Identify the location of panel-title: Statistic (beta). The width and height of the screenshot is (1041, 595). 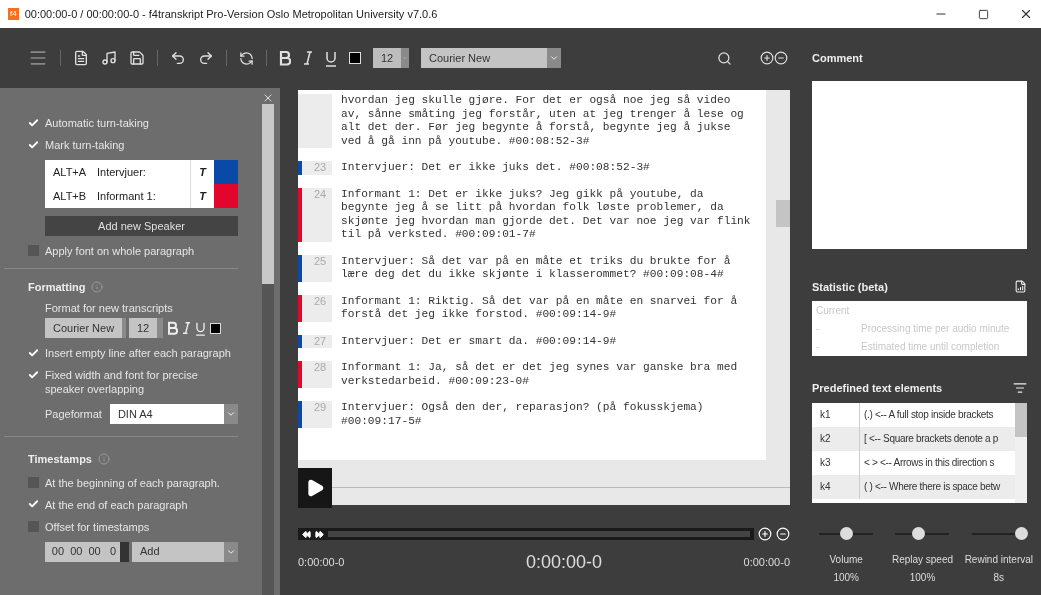
(850, 287).